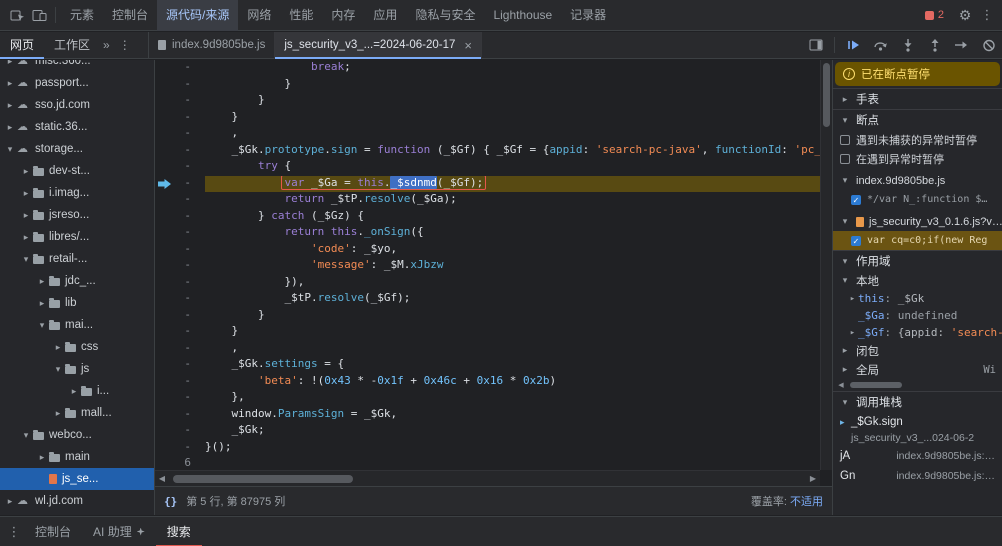  Describe the element at coordinates (212, 45) in the screenshot. I see `editor-tab-0: index.9d9805be.js` at that location.